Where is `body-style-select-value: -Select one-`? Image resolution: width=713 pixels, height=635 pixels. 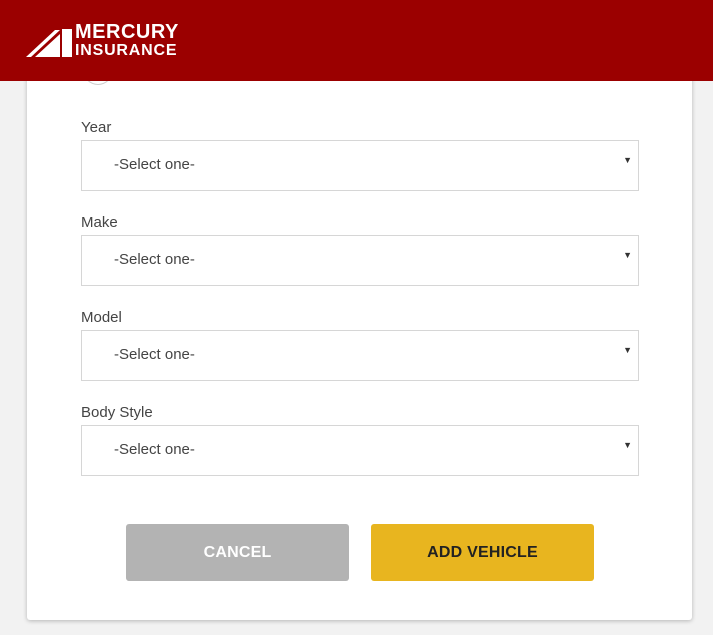
body-style-select-value: -Select one- is located at coordinates (154, 449).